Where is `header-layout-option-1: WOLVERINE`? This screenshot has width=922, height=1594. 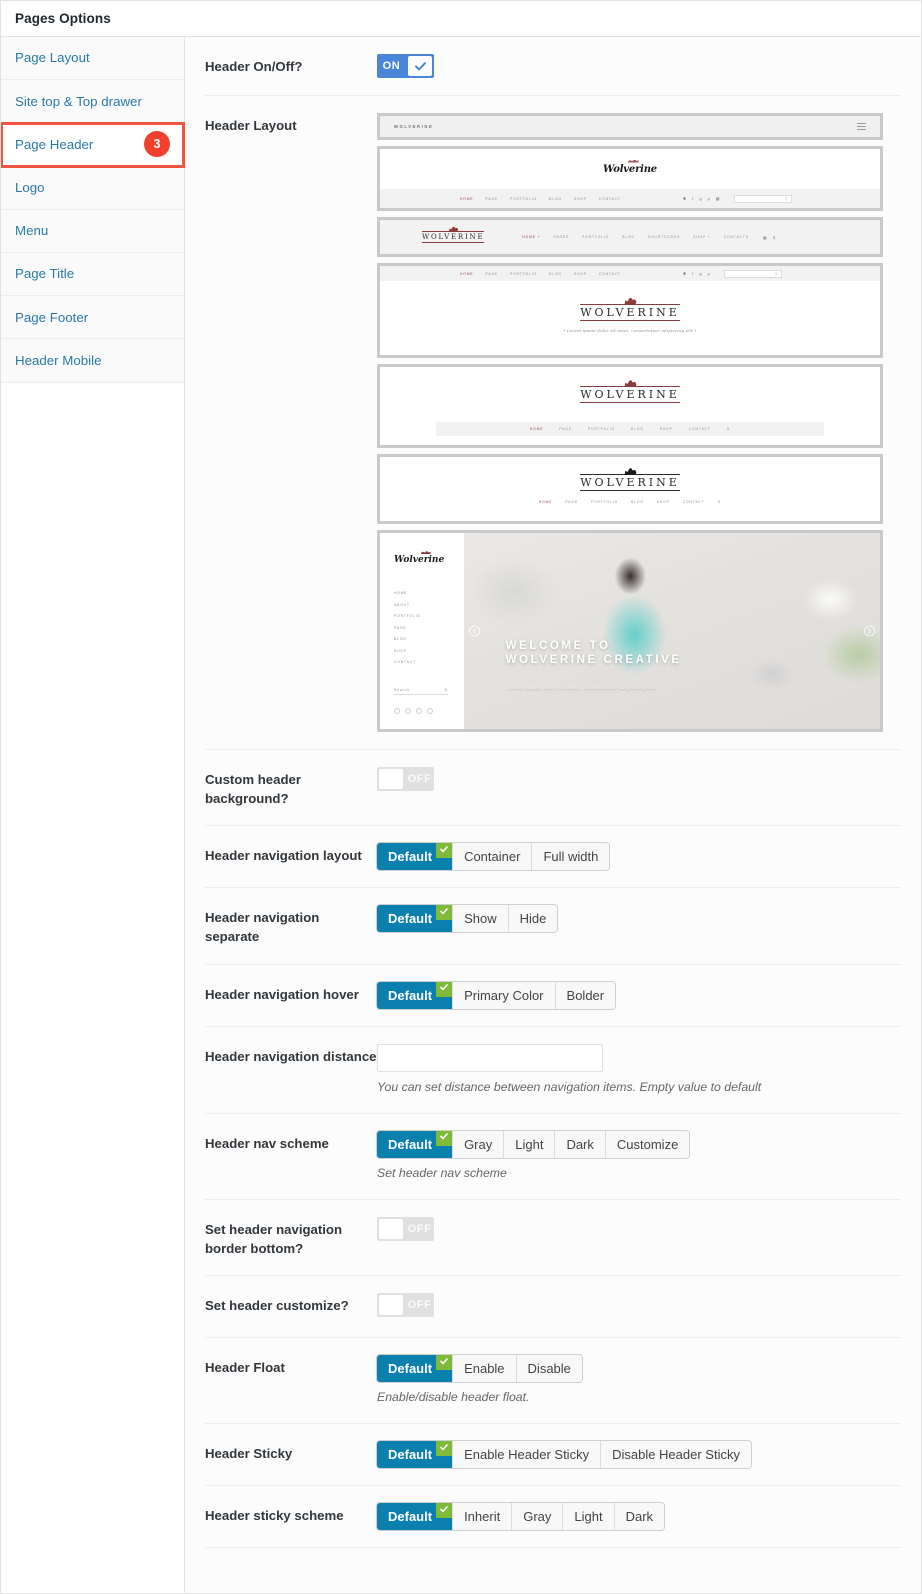
header-layout-option-1: WOLVERINE is located at coordinates (630, 126).